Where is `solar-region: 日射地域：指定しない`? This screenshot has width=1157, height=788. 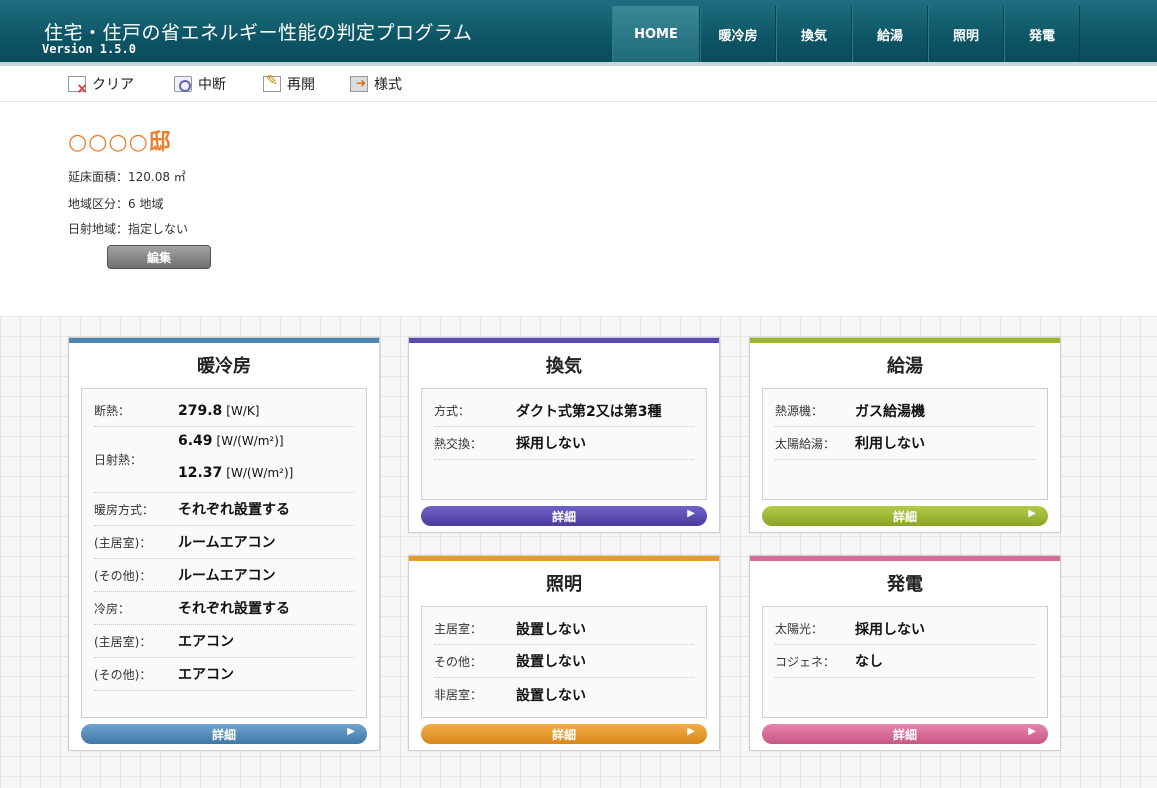 solar-region: 日射地域：指定しない is located at coordinates (128, 229).